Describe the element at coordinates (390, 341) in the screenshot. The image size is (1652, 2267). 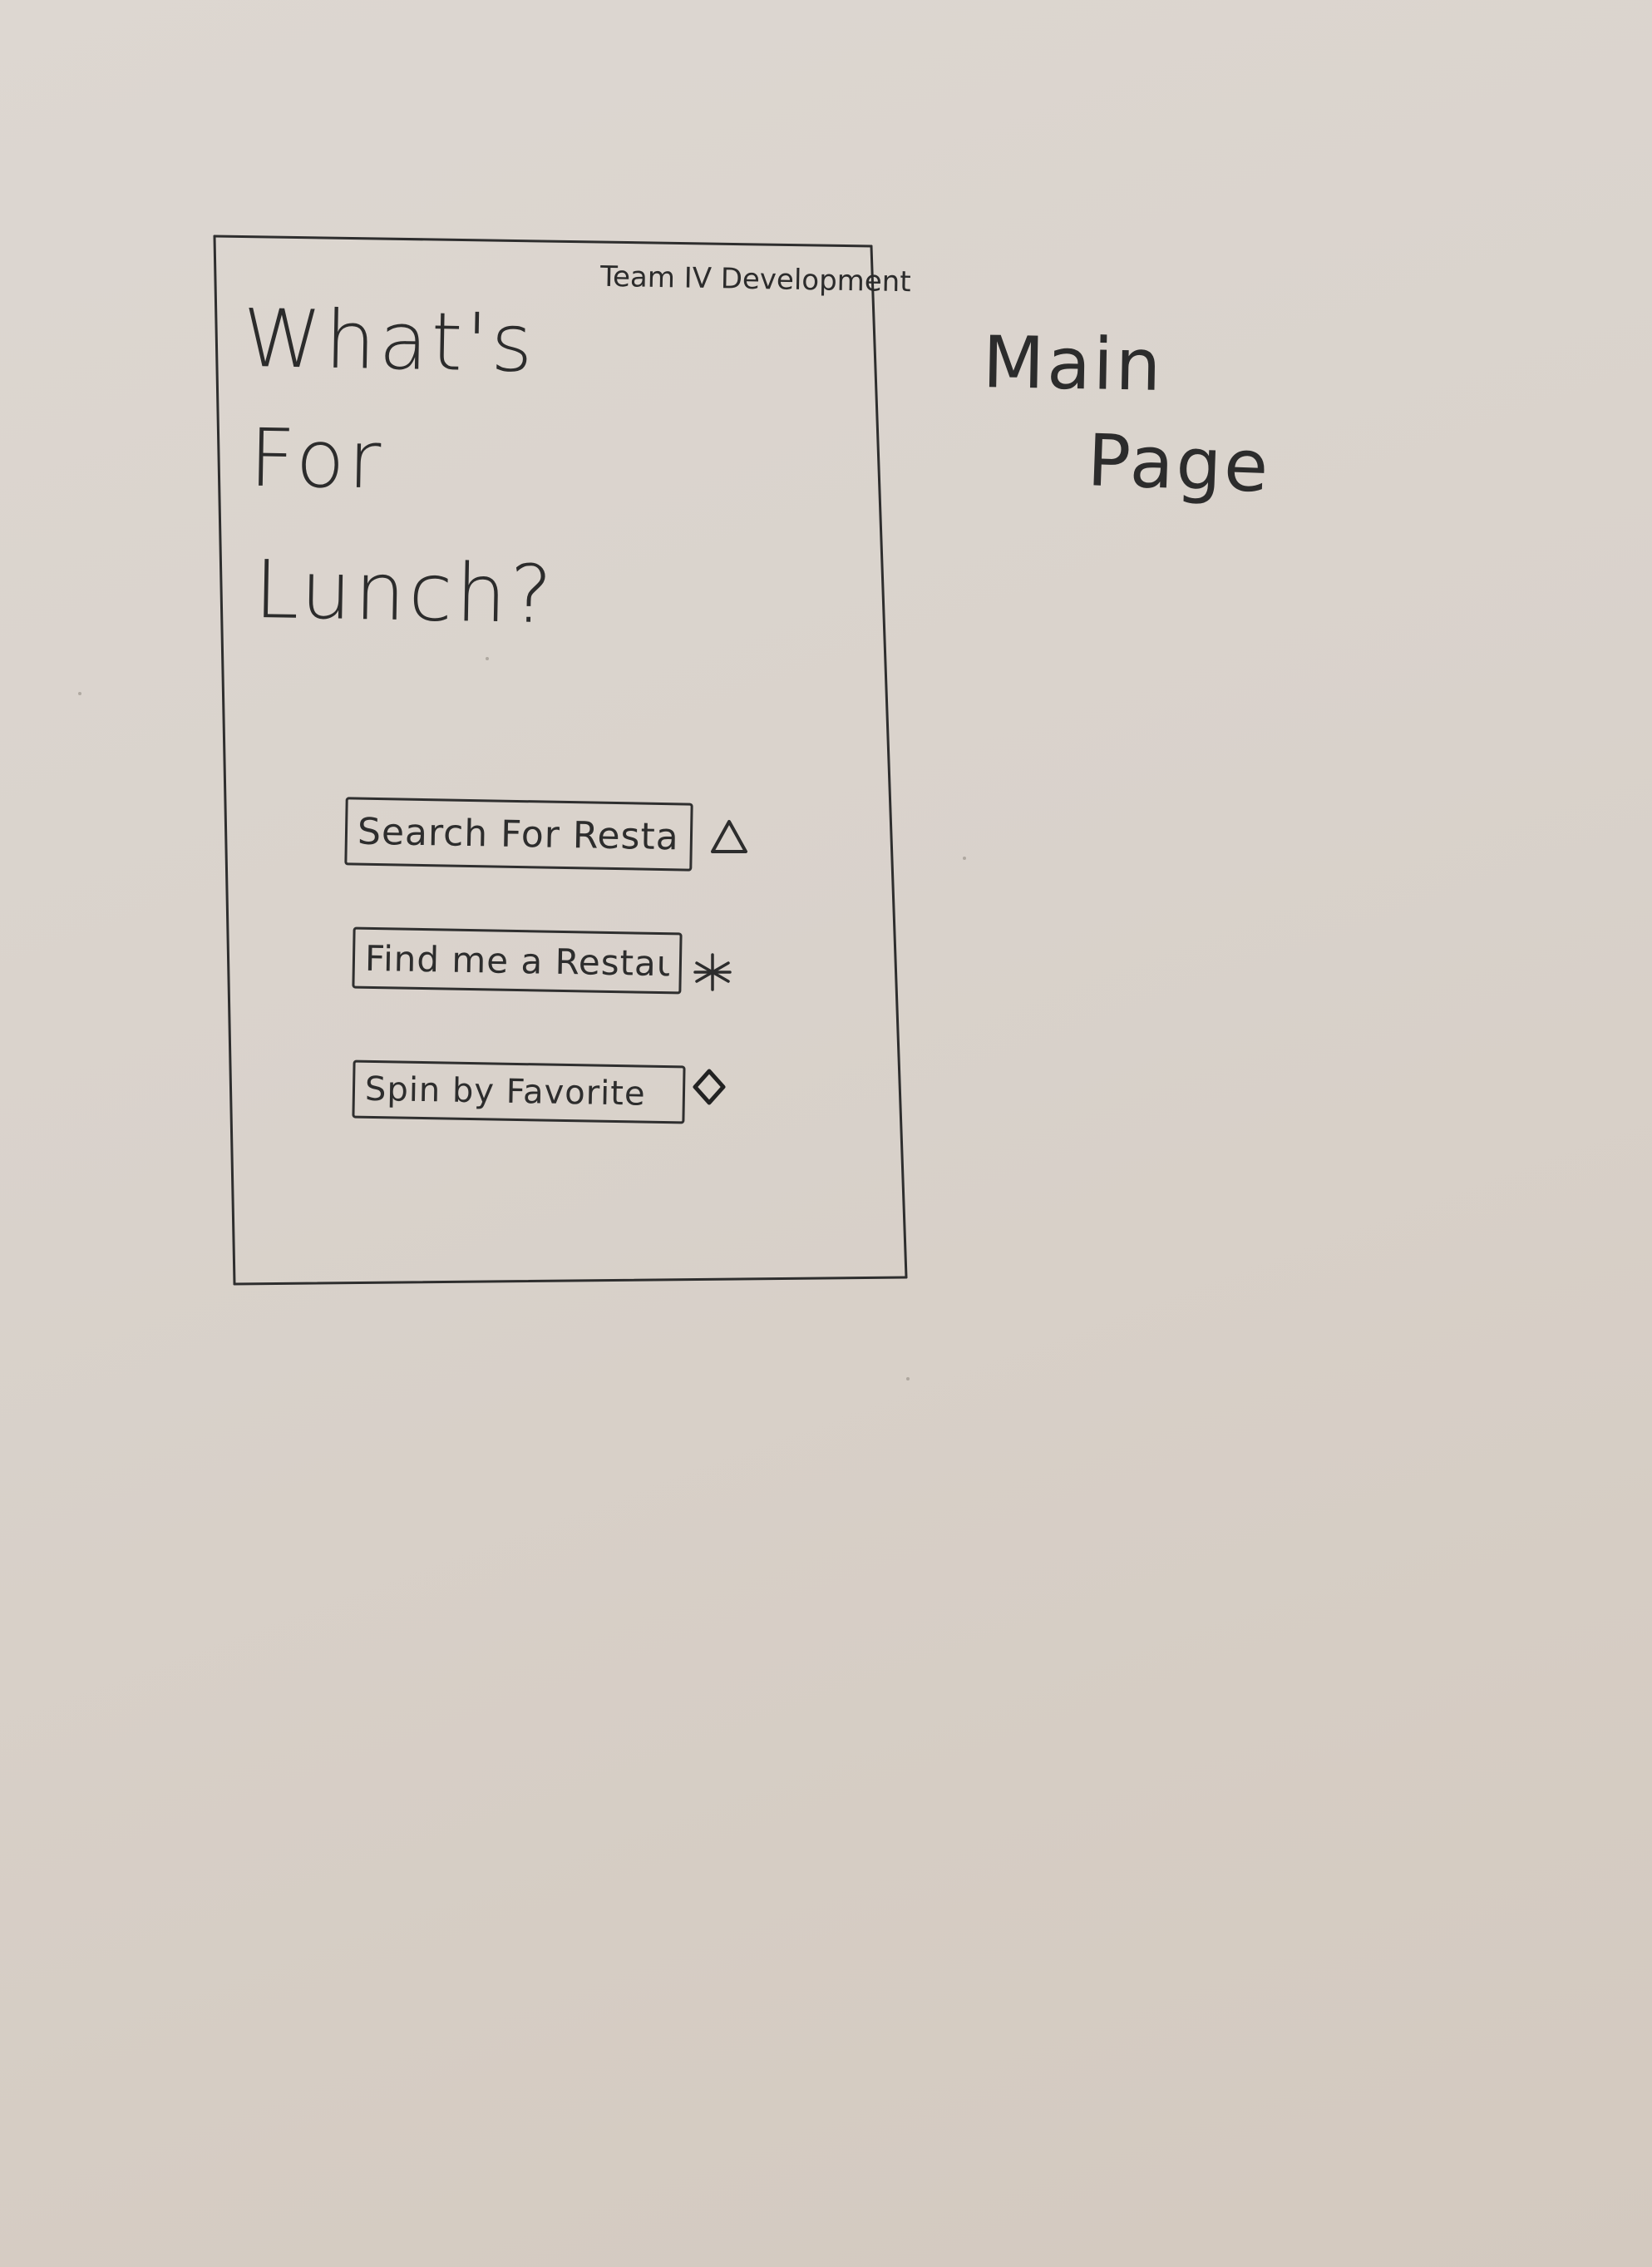
I see `app-title-line-1: What's` at that location.